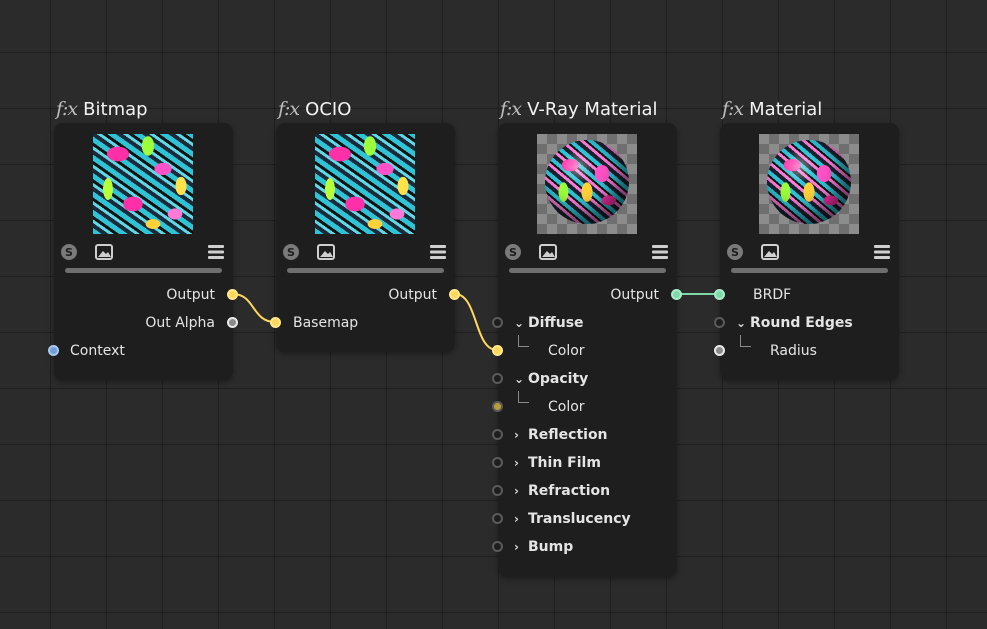 The width and height of the screenshot is (987, 629). What do you see at coordinates (497, 350) in the screenshot?
I see `port-dot-diffuse-color` at bounding box center [497, 350].